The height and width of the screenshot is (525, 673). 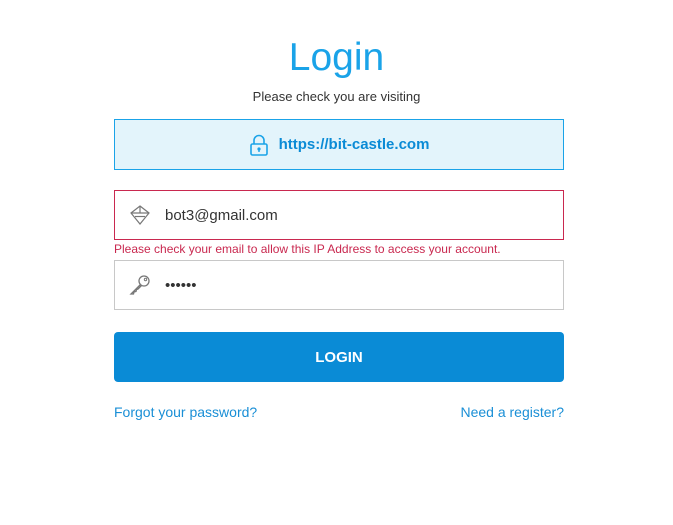 What do you see at coordinates (354, 144) in the screenshot?
I see `verified-url: https://bit-castle.com` at bounding box center [354, 144].